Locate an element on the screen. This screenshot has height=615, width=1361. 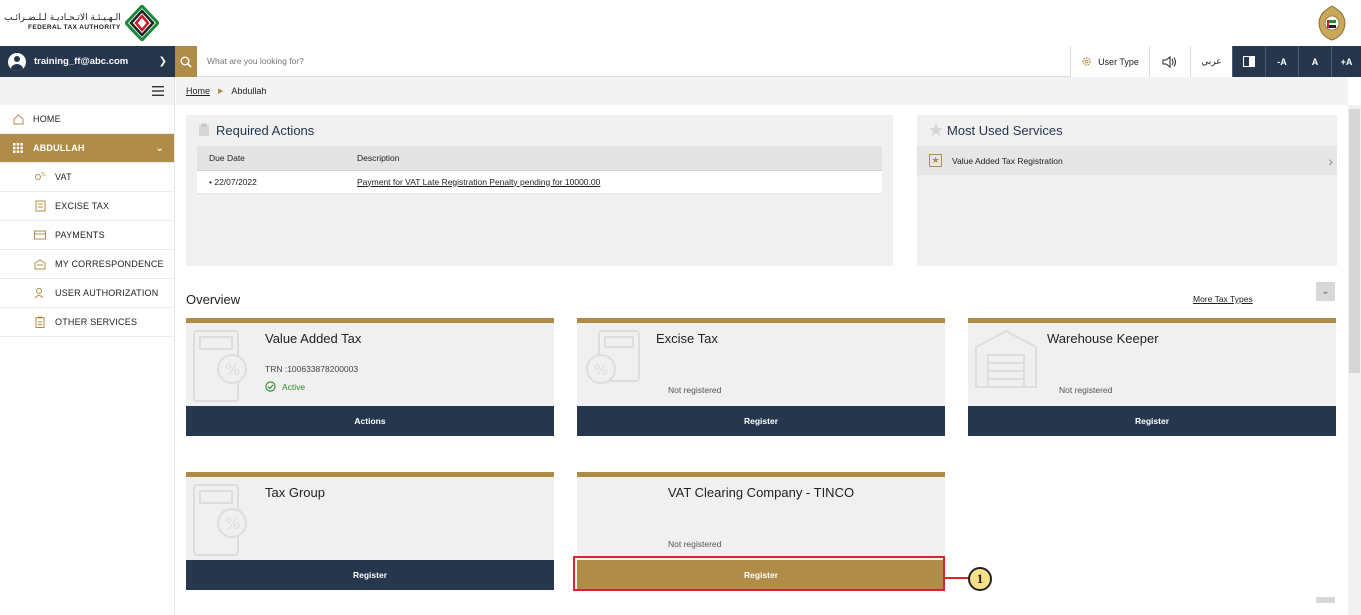
annotation-connector is located at coordinates (957, 578).